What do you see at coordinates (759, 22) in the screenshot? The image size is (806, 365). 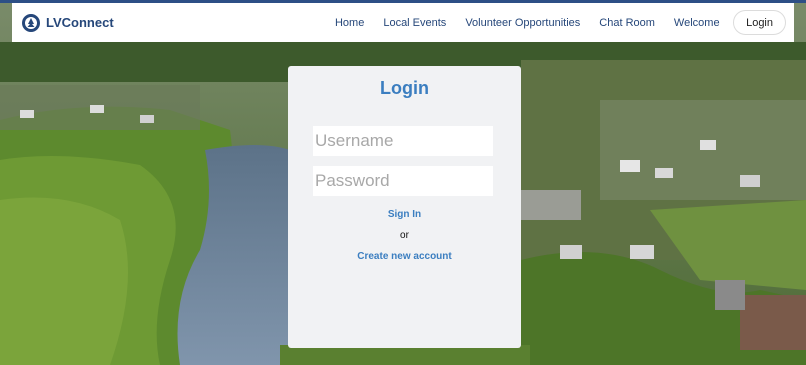 I see `nav-login-button: Login` at bounding box center [759, 22].